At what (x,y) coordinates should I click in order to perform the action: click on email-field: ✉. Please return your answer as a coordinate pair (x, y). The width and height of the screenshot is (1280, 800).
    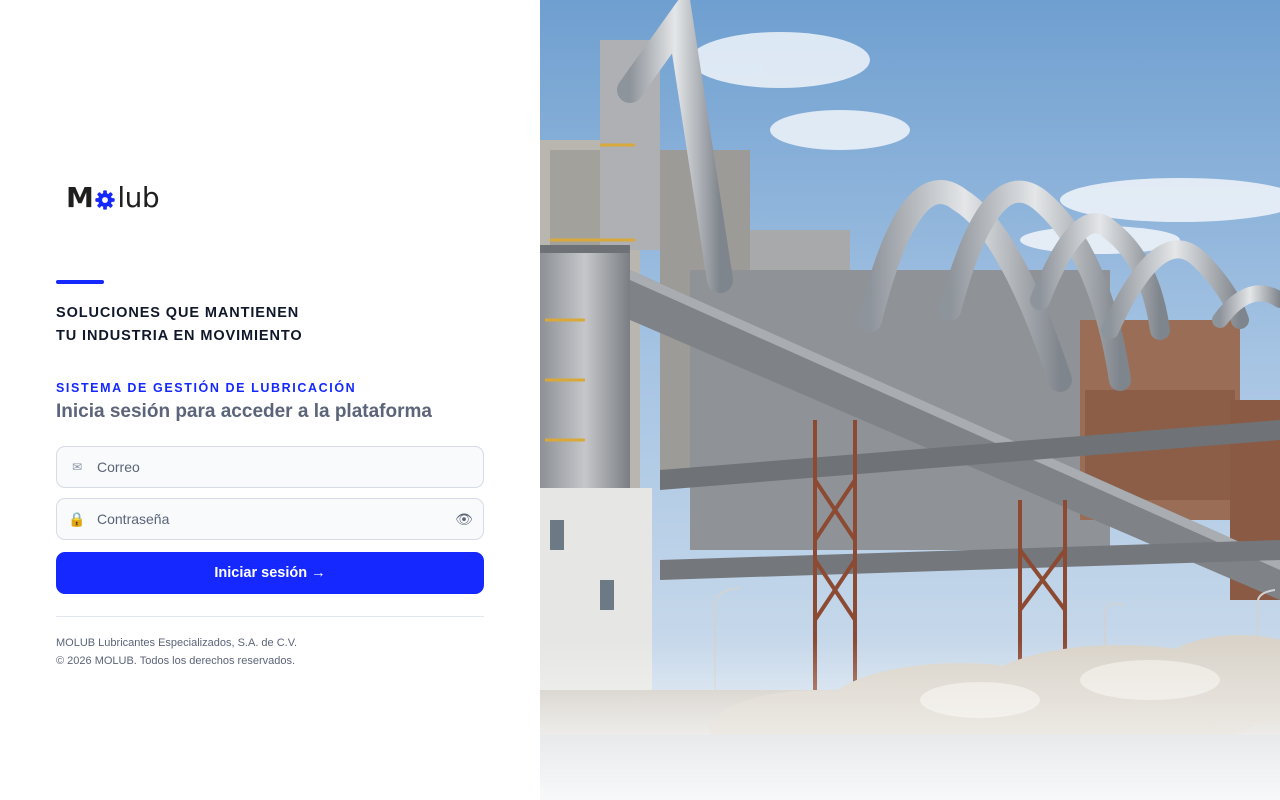
    Looking at the image, I should click on (270, 467).